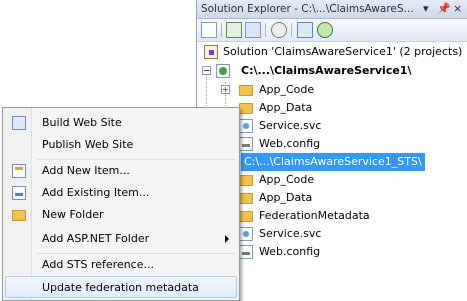 The height and width of the screenshot is (301, 467). Describe the element at coordinates (227, 239) in the screenshot. I see `submenu-arrow-icon` at that location.